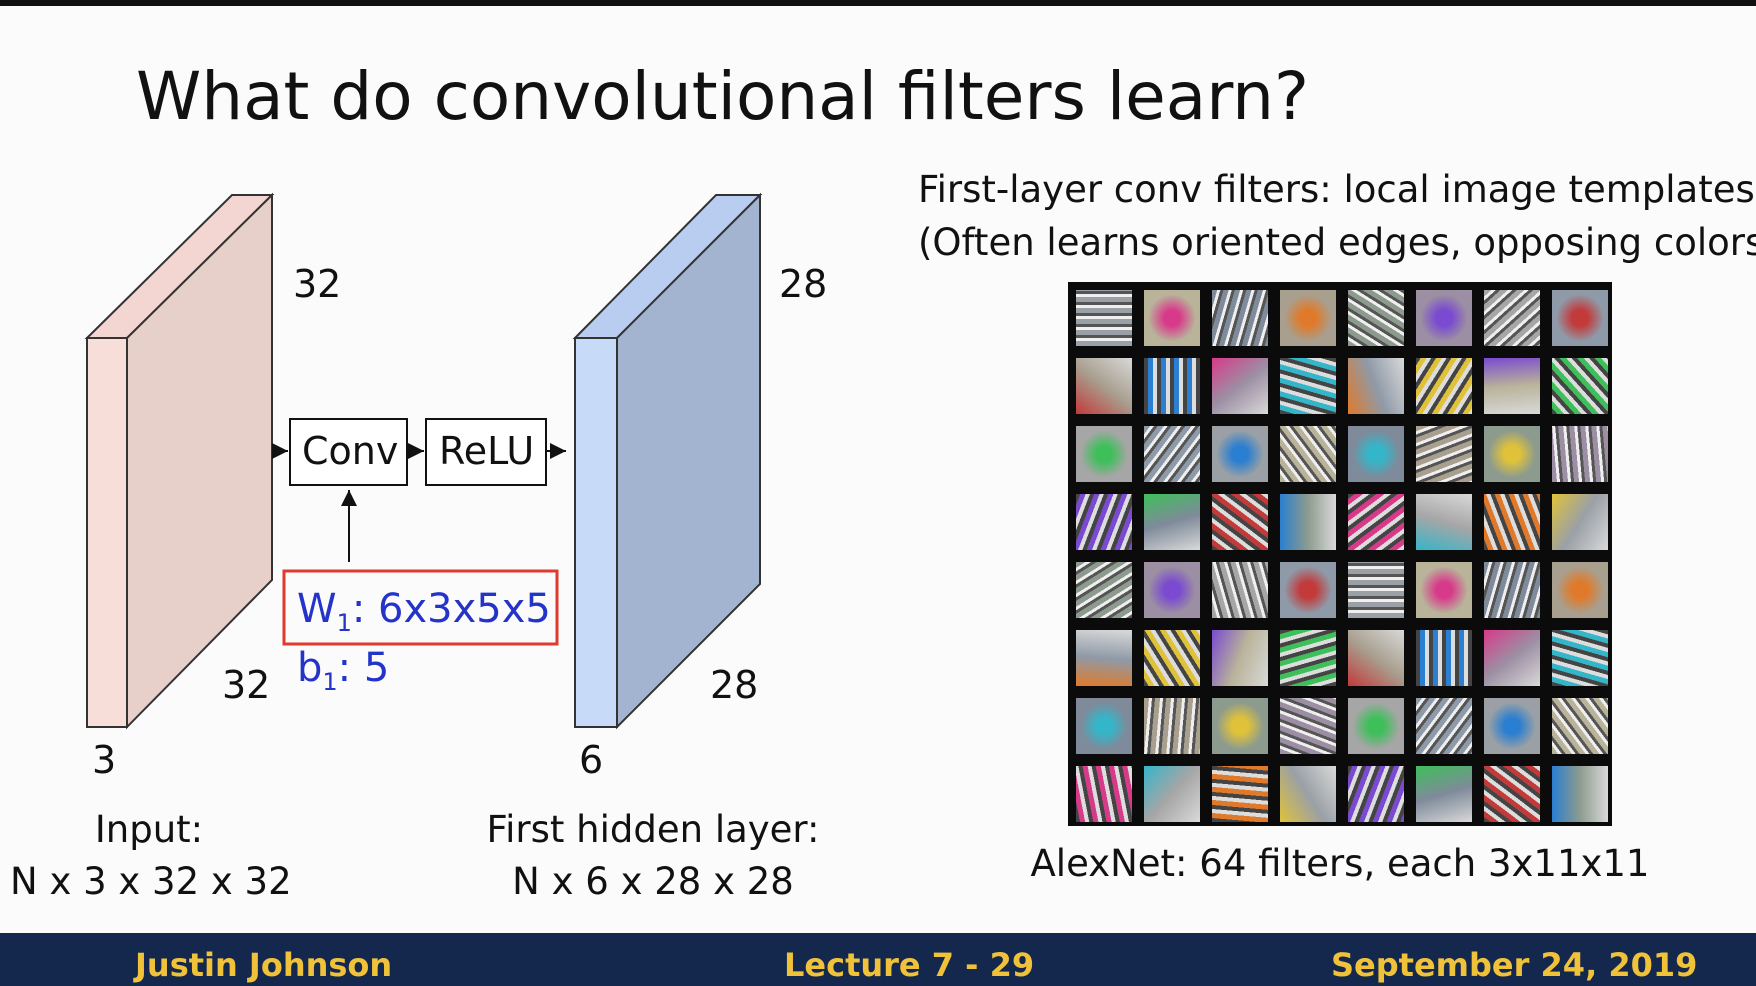 The image size is (1756, 986). Describe the element at coordinates (149, 829) in the screenshot. I see `input-caption-line1: Input:` at that location.